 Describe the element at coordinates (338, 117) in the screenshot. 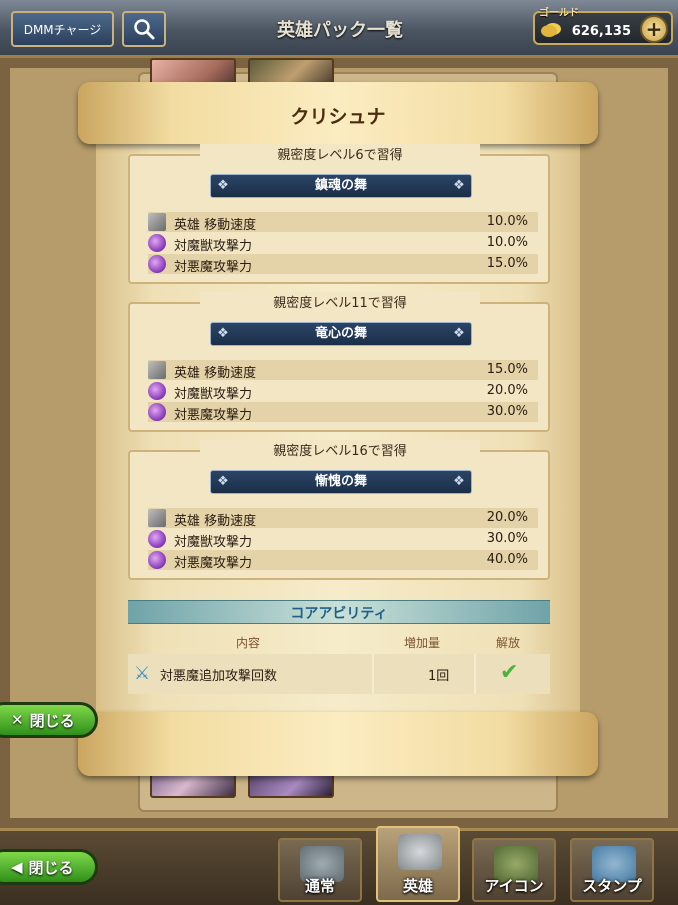

I see `hero-name: クリシュナ` at that location.